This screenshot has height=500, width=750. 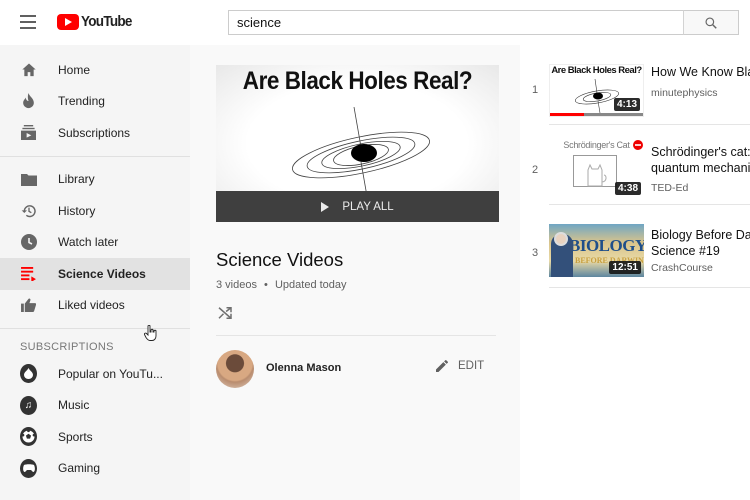 I want to click on sidebar-item-label: Home, so click(x=74, y=69).